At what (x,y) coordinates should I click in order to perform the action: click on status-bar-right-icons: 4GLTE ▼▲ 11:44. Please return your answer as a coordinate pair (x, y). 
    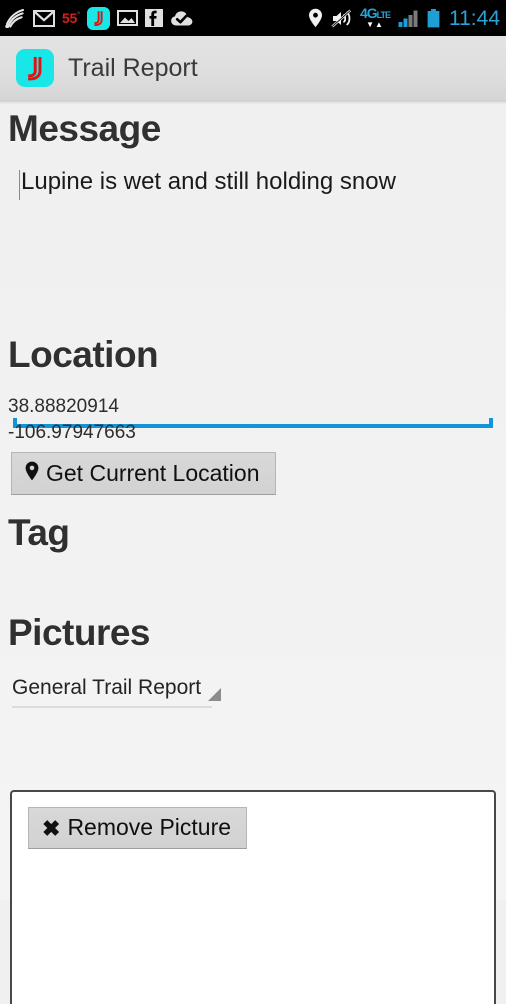
    Looking at the image, I should click on (404, 18).